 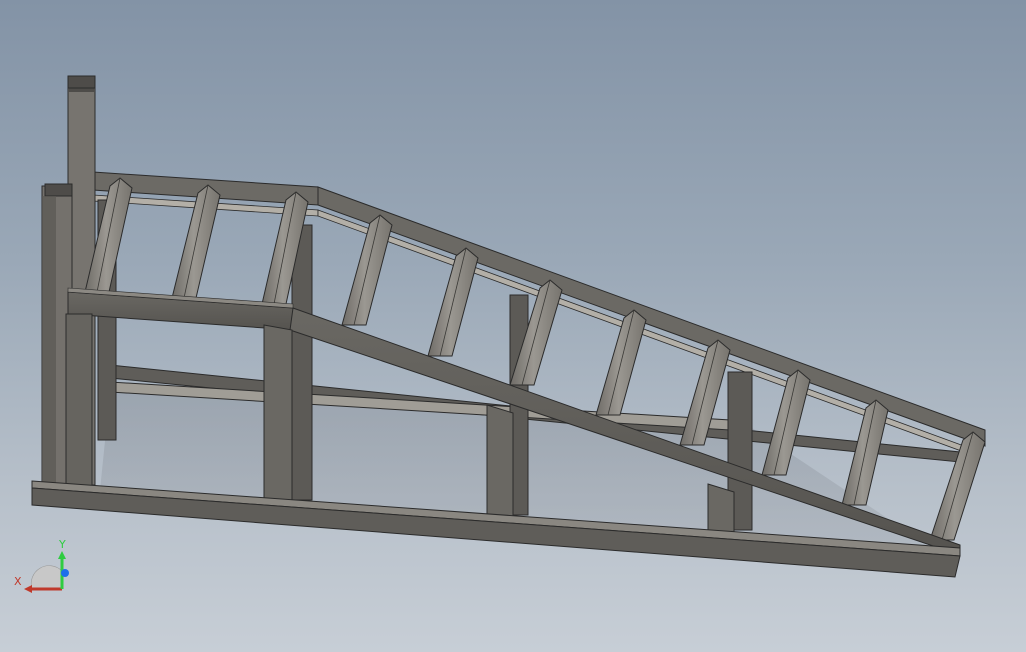 What do you see at coordinates (65, 573) in the screenshot?
I see `z-axis-dot` at bounding box center [65, 573].